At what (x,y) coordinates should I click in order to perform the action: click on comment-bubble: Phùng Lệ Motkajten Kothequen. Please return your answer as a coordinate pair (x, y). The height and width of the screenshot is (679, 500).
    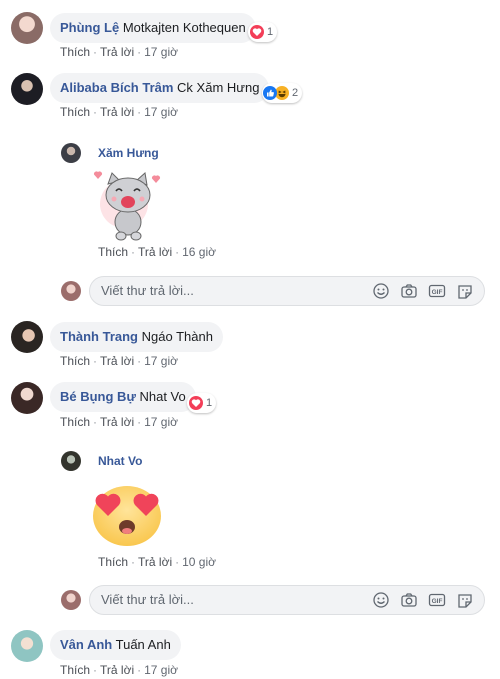
    Looking at the image, I should click on (153, 28).